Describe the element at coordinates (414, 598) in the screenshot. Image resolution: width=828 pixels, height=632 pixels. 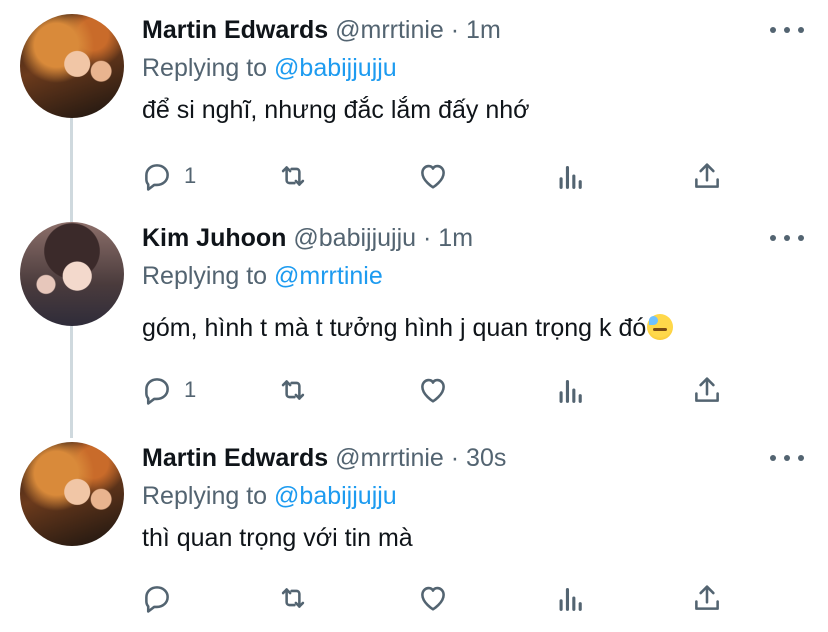
I see `tweet-actions` at that location.